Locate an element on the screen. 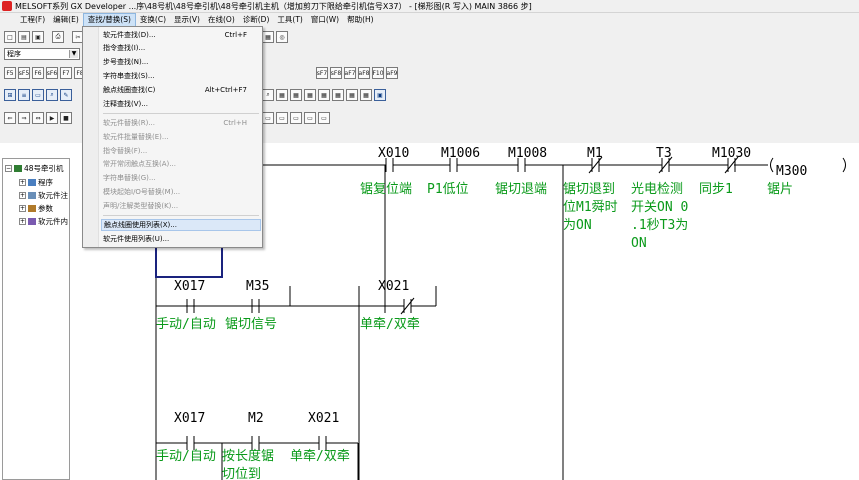  read-plc-icon: ⇐ is located at coordinates (10, 118).